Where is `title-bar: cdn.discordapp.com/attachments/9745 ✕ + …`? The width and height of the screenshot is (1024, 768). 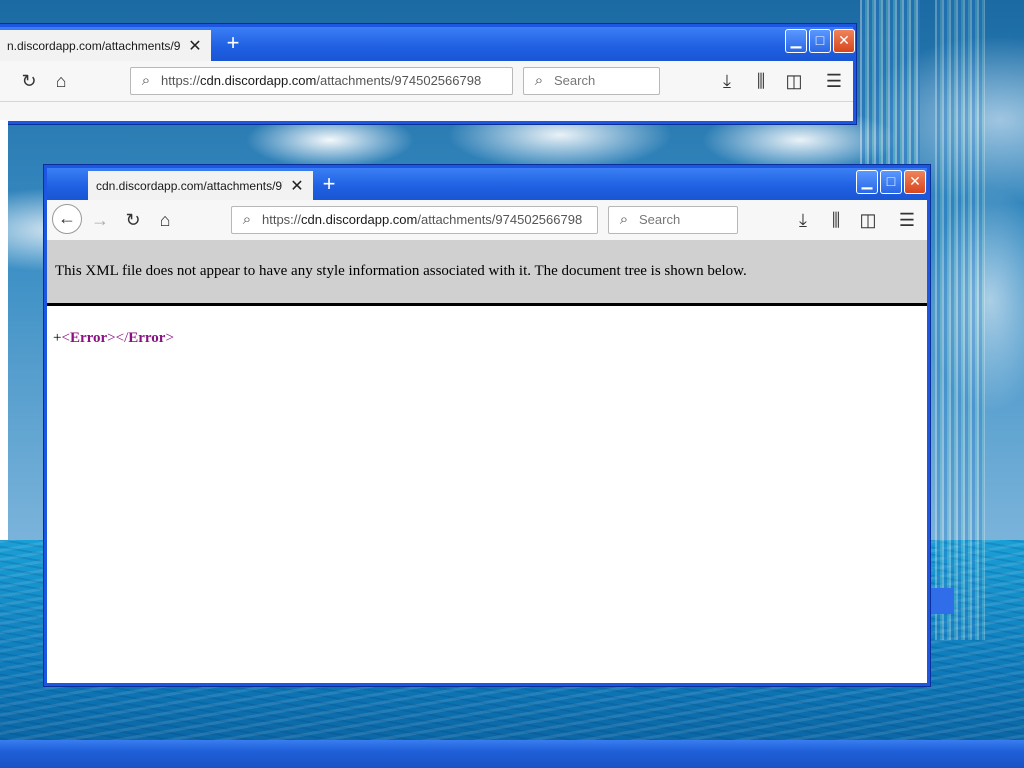
title-bar: cdn.discordapp.com/attachments/9745 ✕ + … is located at coordinates (487, 184).